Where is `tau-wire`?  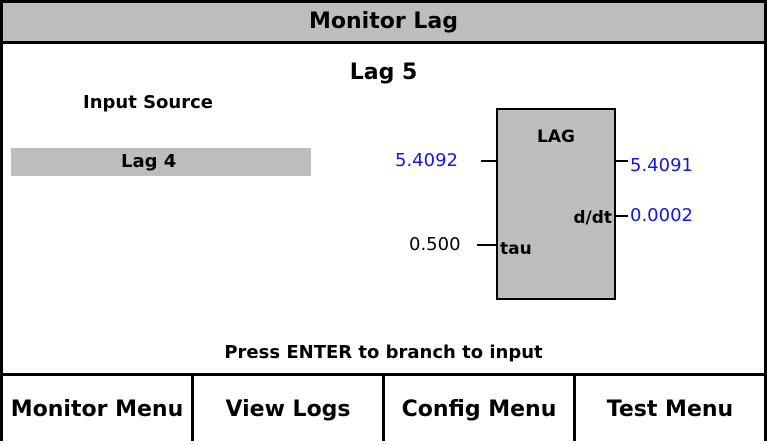 tau-wire is located at coordinates (486, 245).